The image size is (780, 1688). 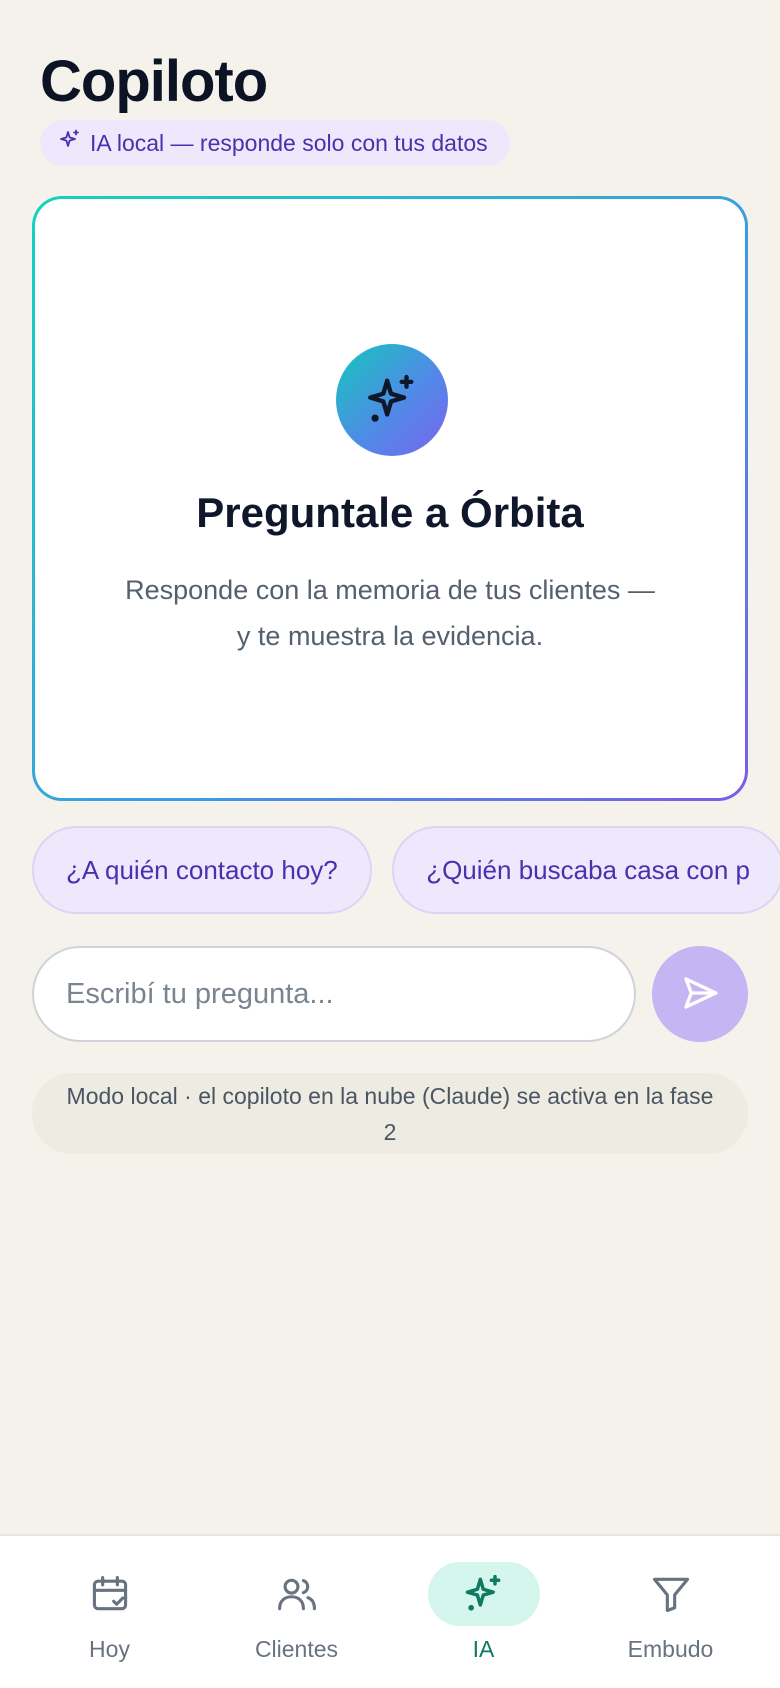 I want to click on question-input, so click(x=334, y=994).